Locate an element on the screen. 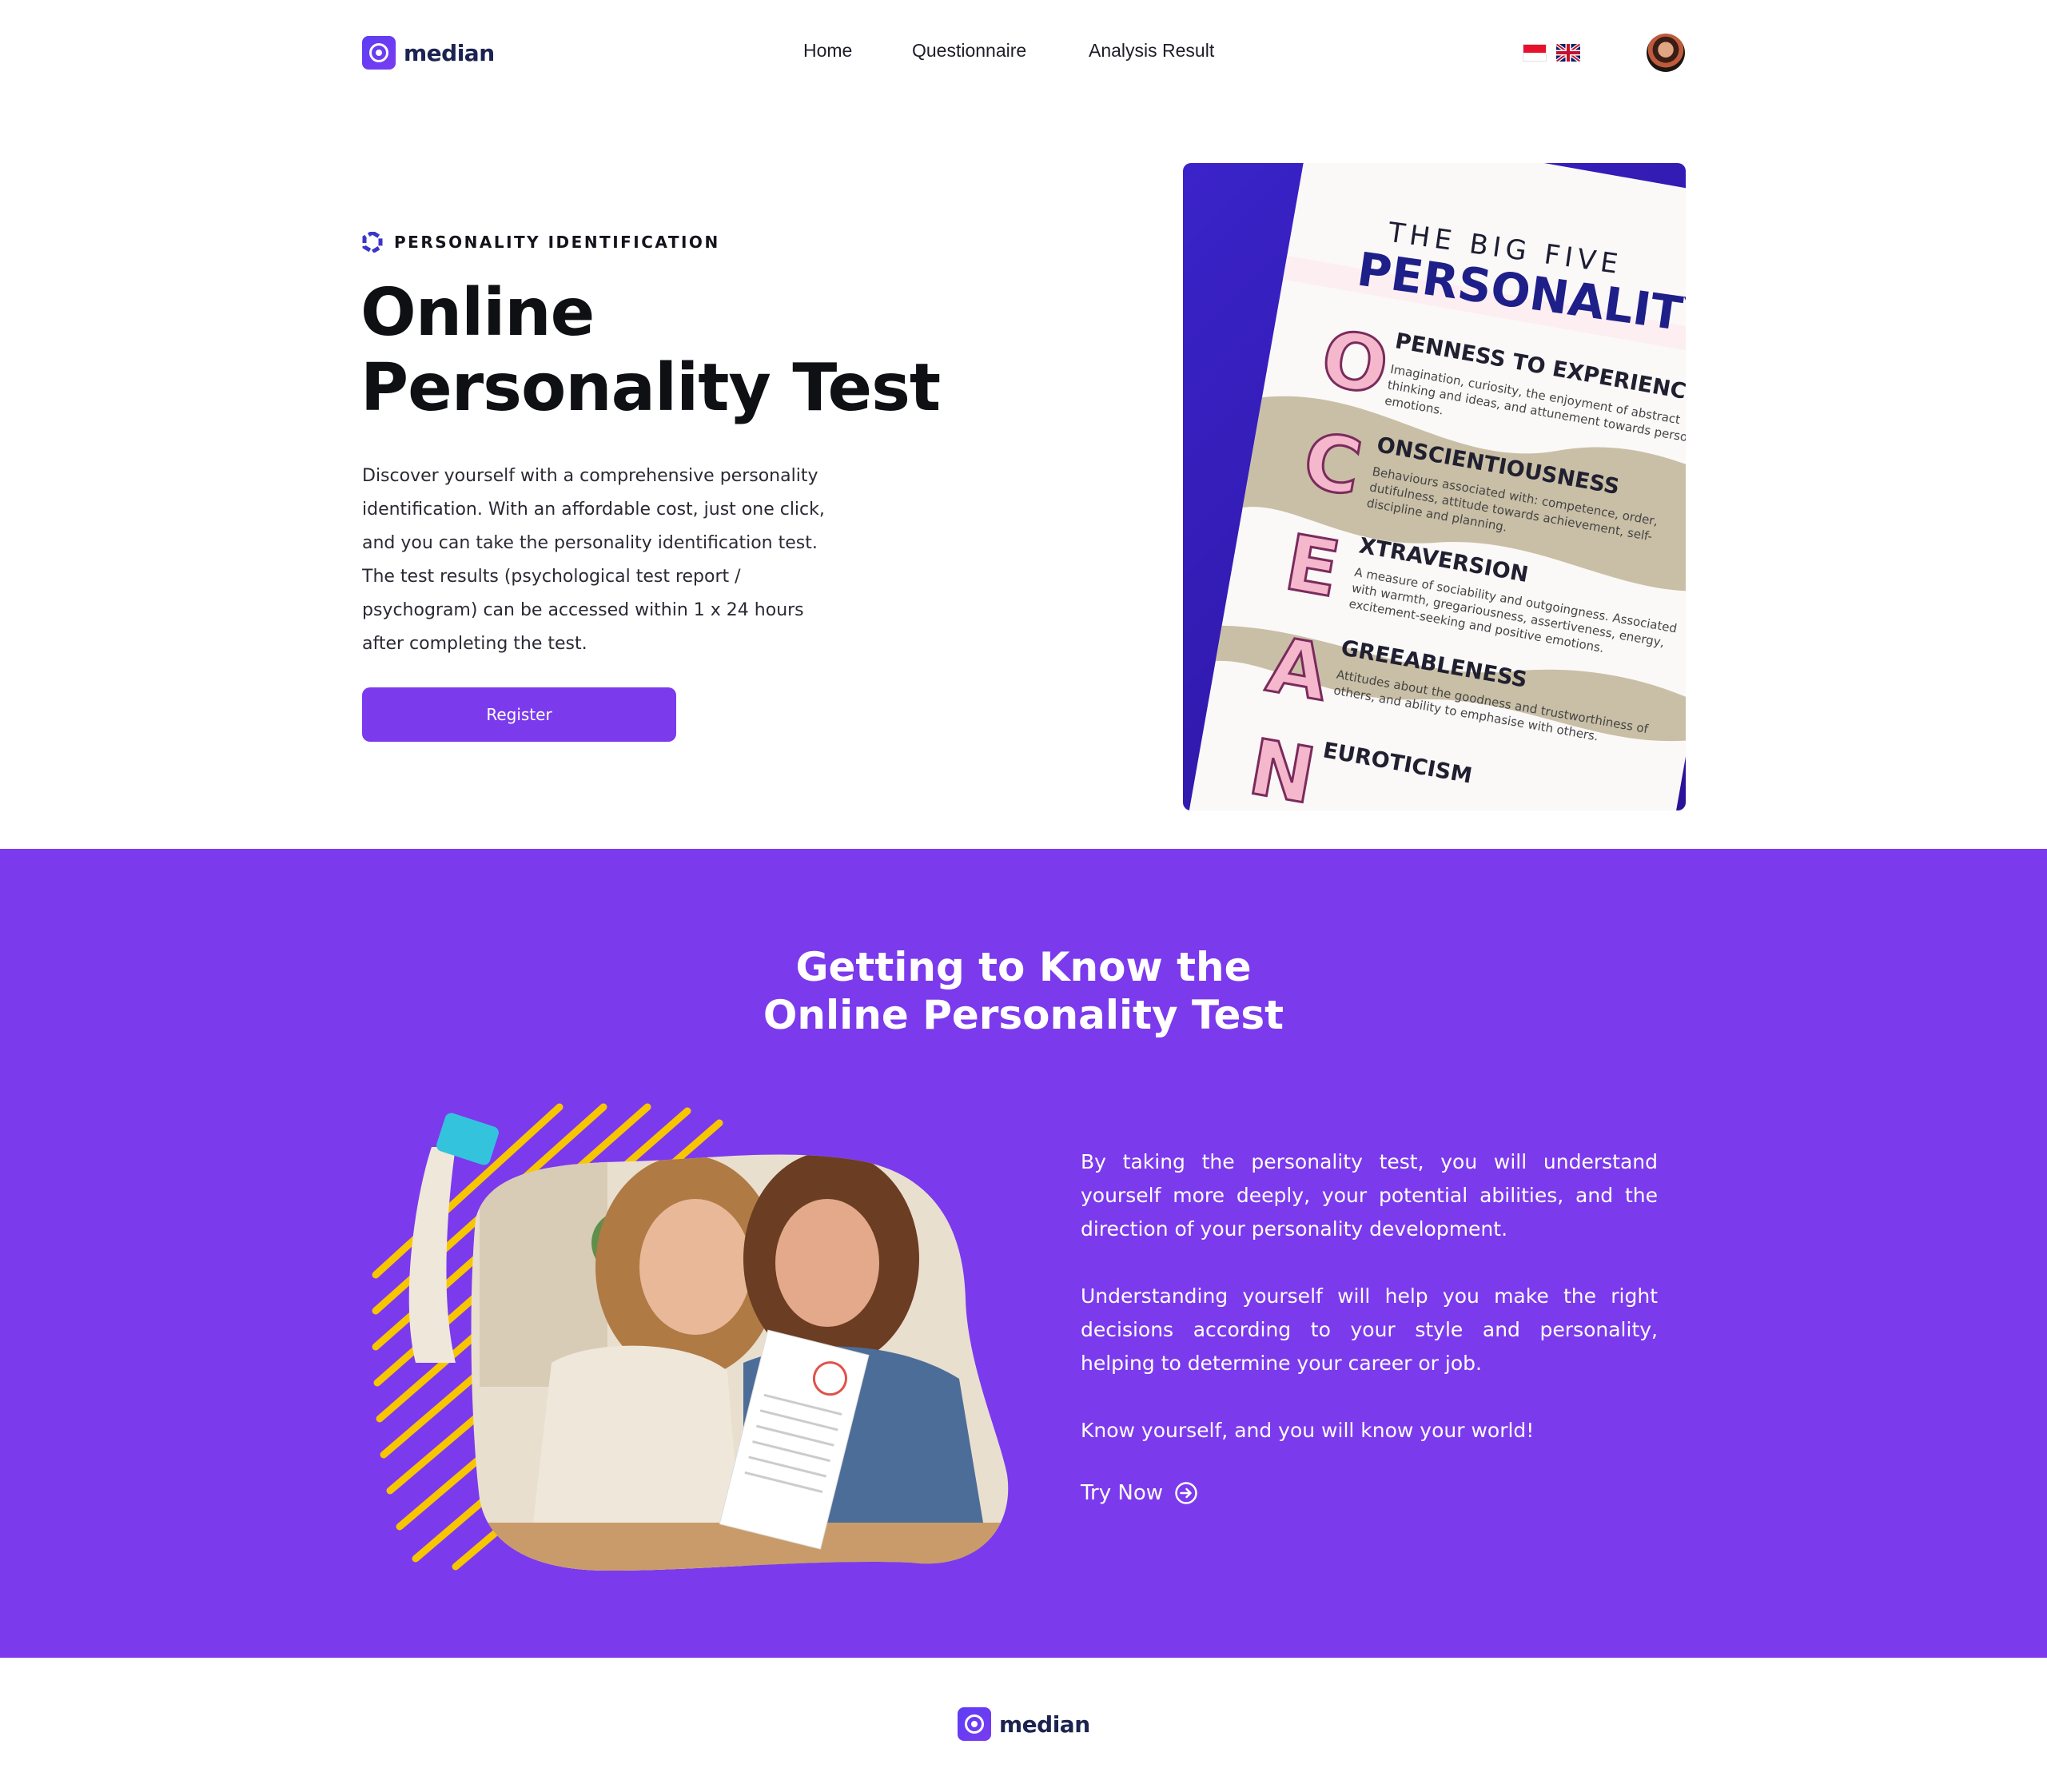  user-avatar is located at coordinates (1666, 53).